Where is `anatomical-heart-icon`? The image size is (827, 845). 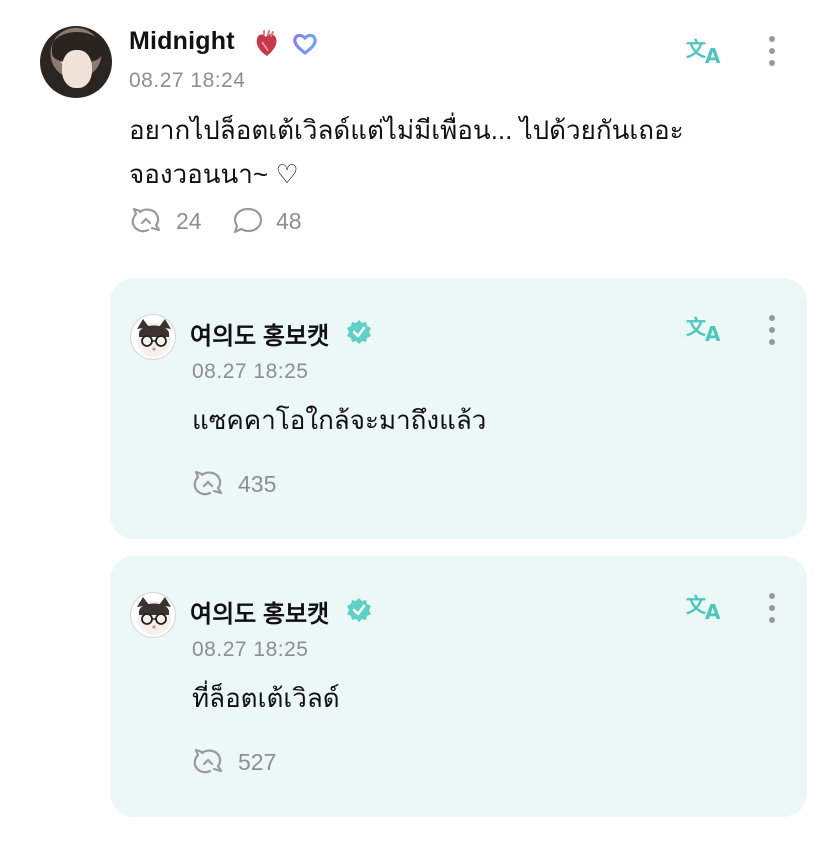 anatomical-heart-icon is located at coordinates (266, 43).